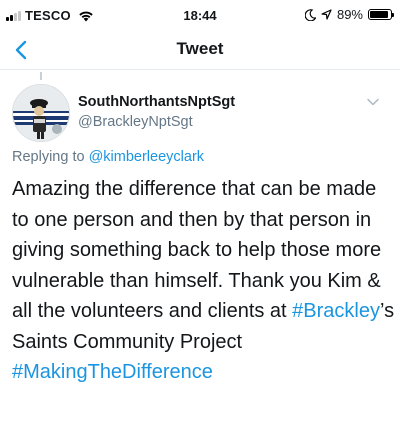 This screenshot has height=438, width=400. I want to click on author-display-name: SouthNorthantsNptSgt, so click(156, 102).